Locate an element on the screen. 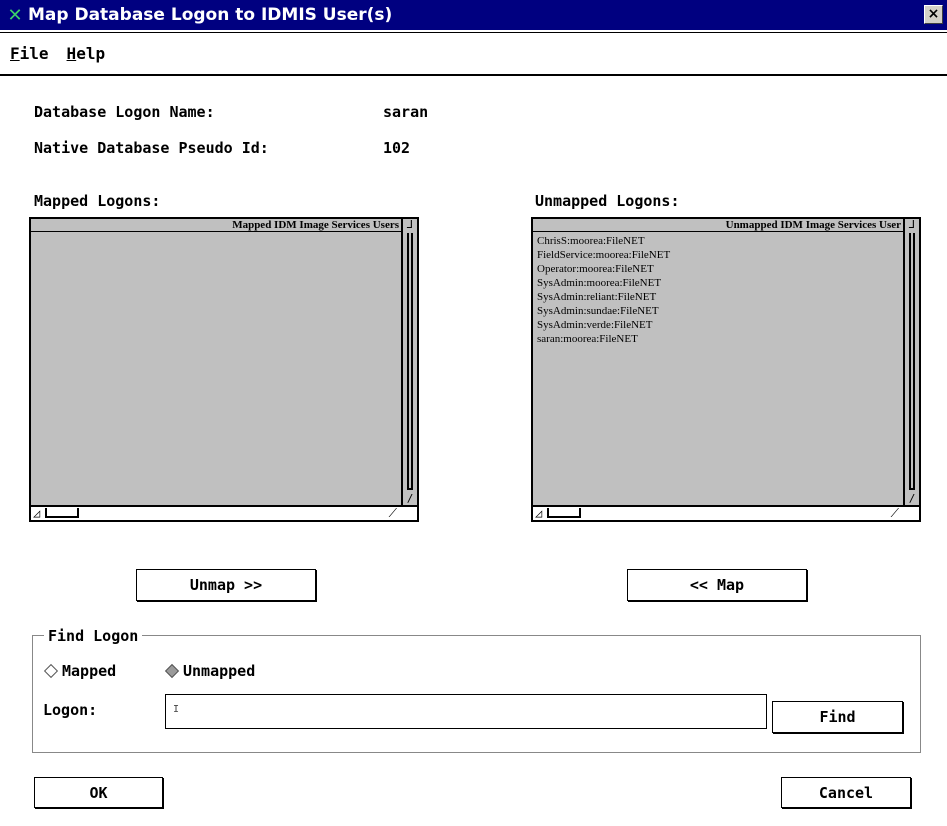 The height and width of the screenshot is (826, 947). app-x-icon: ✕ is located at coordinates (15, 15).